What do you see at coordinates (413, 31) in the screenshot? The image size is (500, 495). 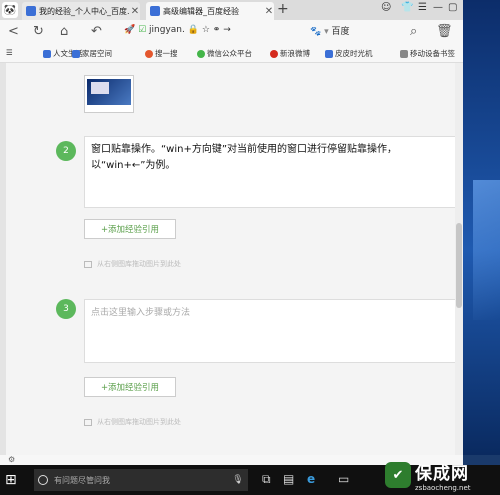 I see `search-icon: ⌕` at bounding box center [413, 31].